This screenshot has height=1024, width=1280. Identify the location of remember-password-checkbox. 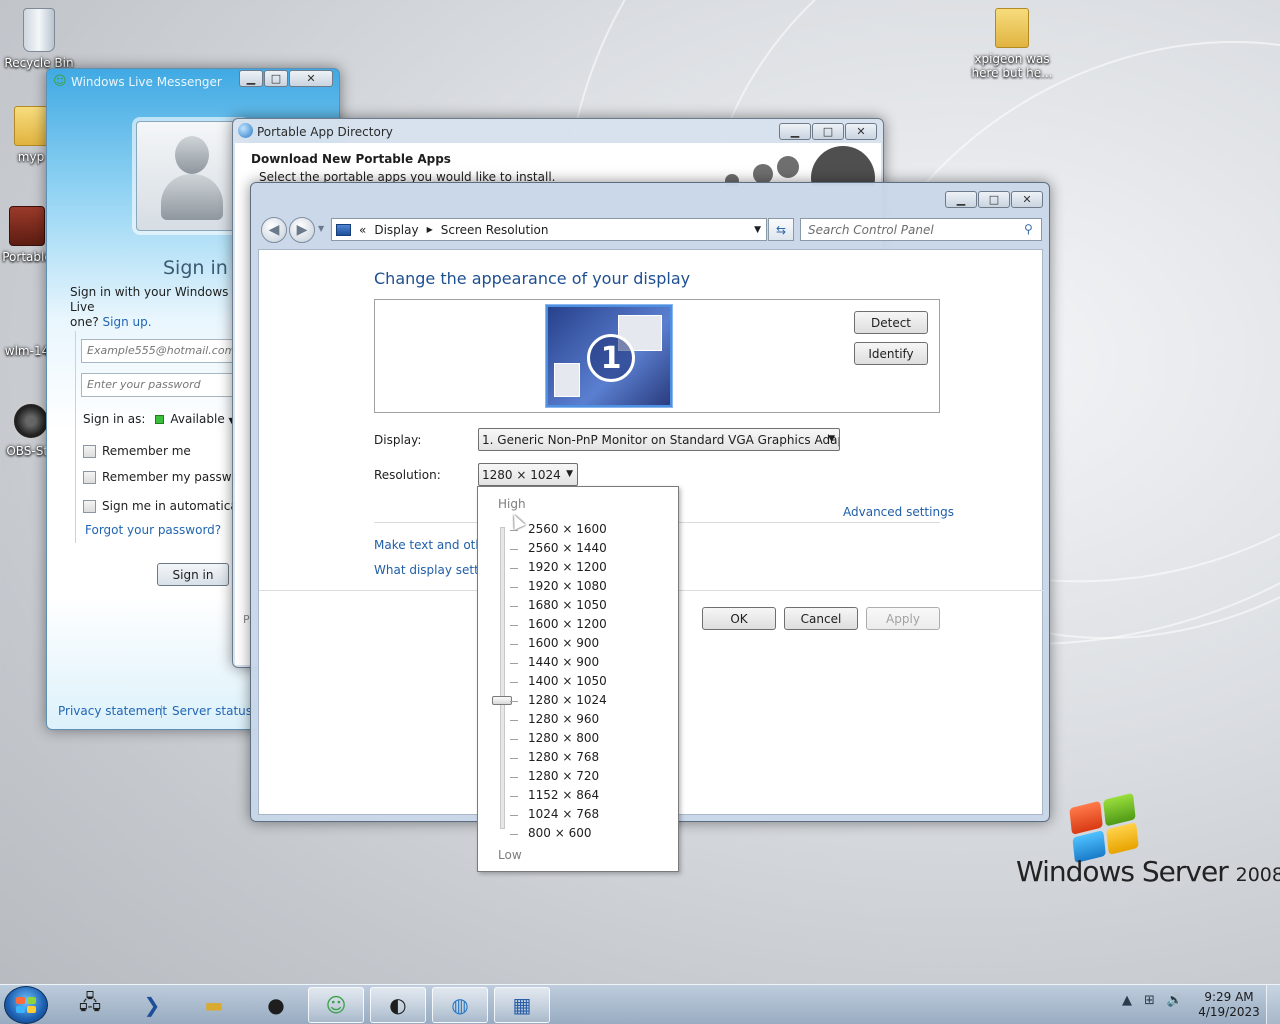
(89, 477).